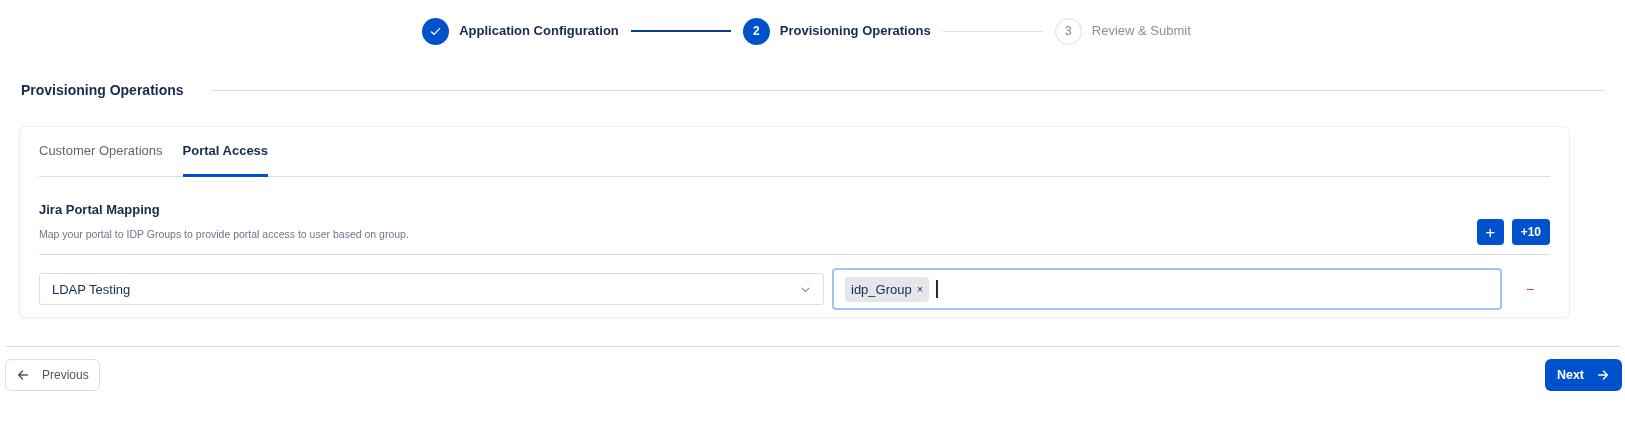 Image resolution: width=1625 pixels, height=422 pixels. Describe the element at coordinates (224, 234) in the screenshot. I see `description-text: Map your portal to IDP Groups to provide portal access to user based on group.` at that location.